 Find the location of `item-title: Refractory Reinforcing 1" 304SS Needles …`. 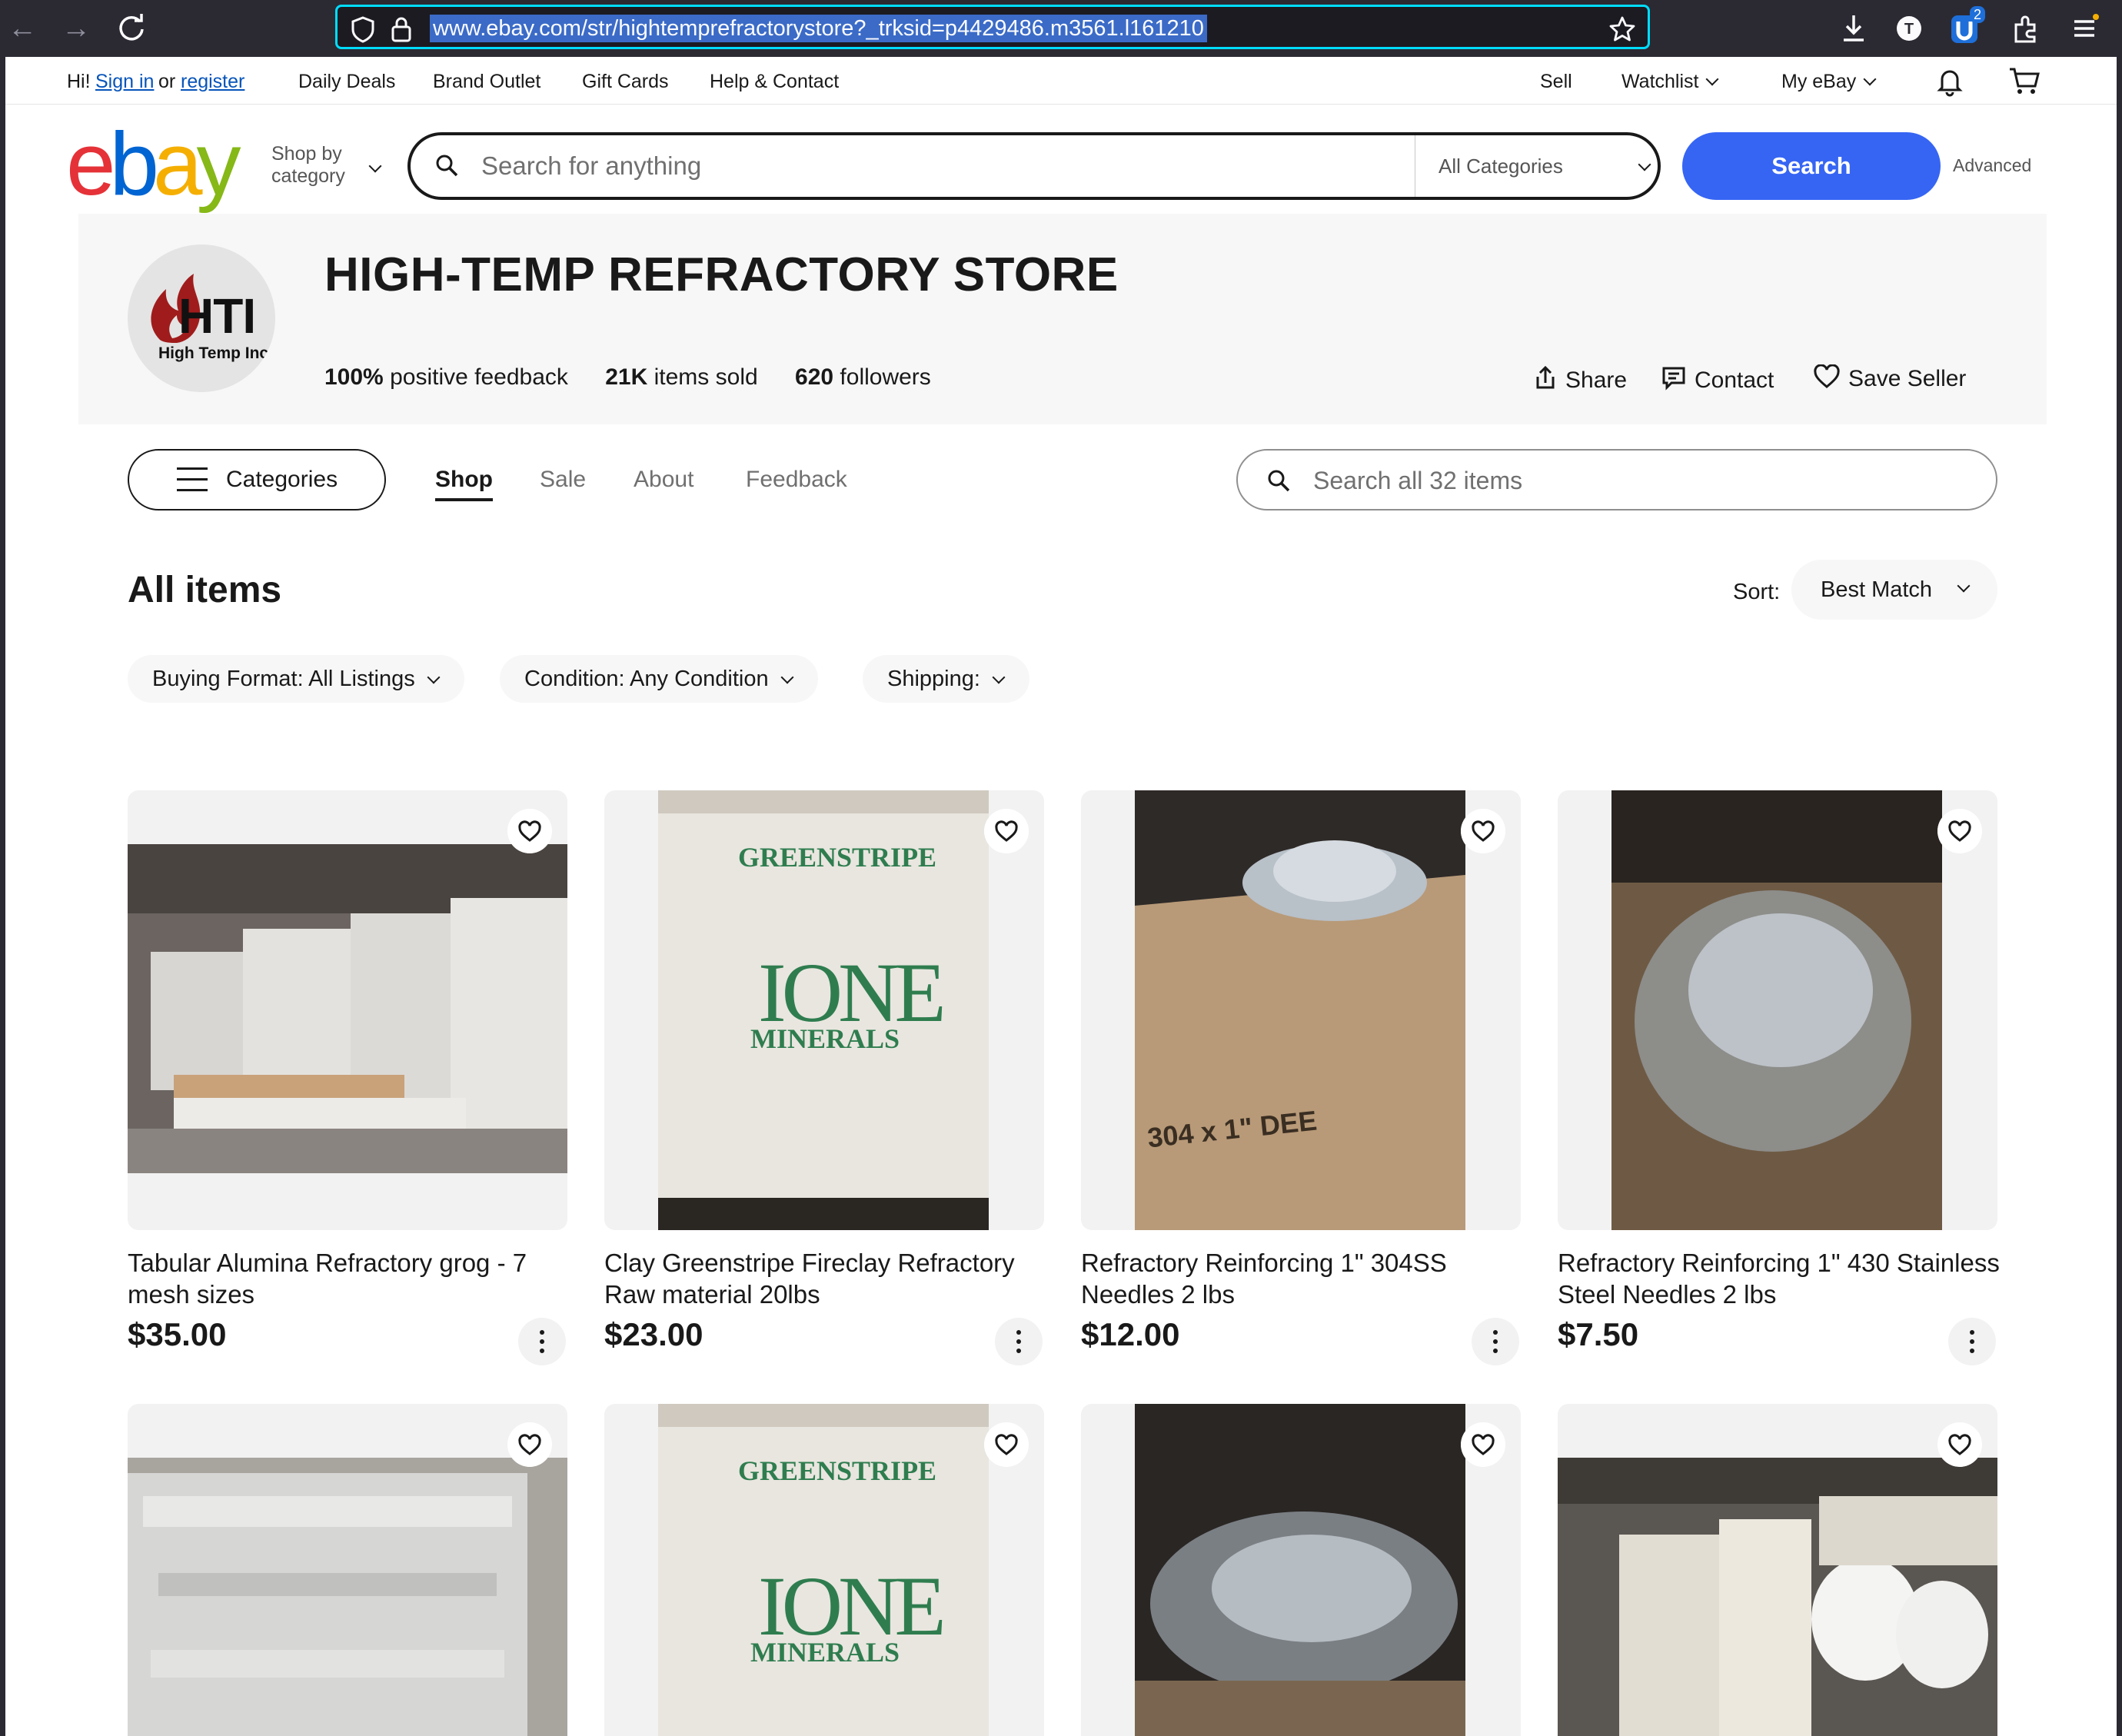

item-title: Refractory Reinforcing 1" 304SS Needles … is located at coordinates (1304, 1278).